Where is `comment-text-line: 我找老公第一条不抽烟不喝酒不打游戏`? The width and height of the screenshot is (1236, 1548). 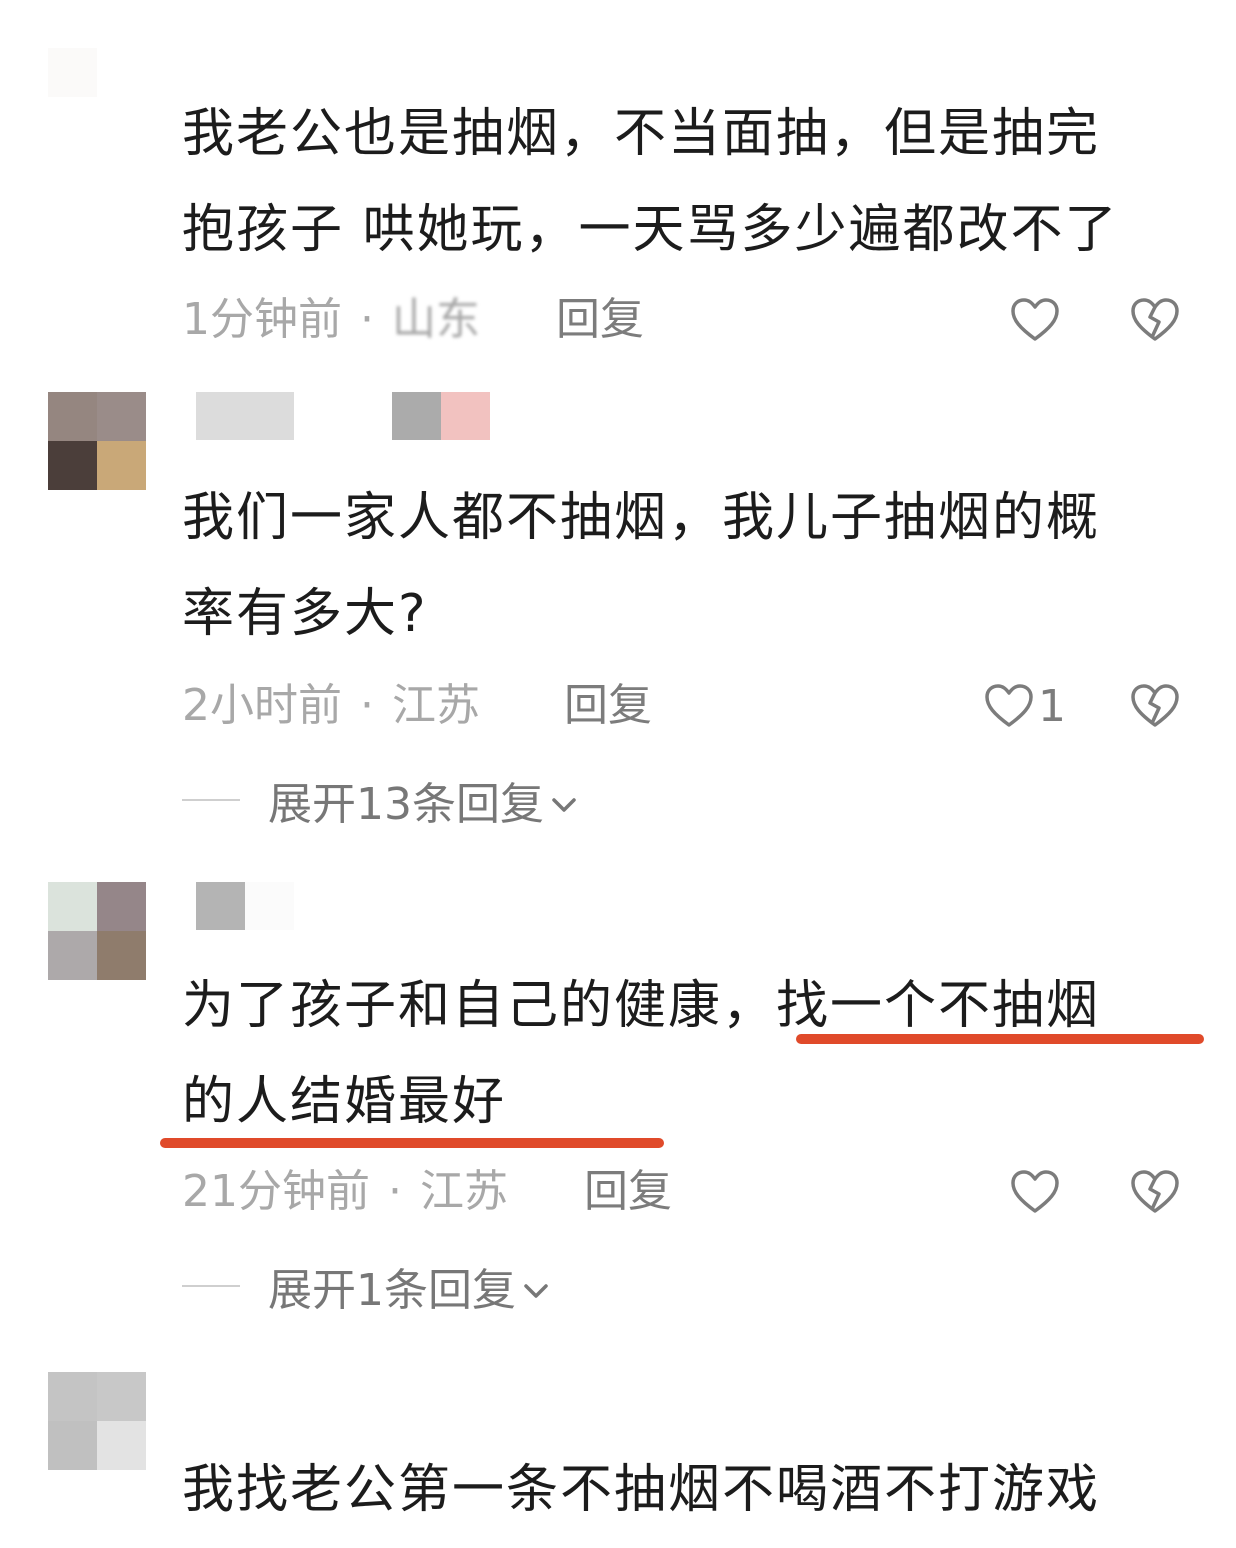 comment-text-line: 我找老公第一条不抽烟不喝酒不打游戏 is located at coordinates (641, 1490).